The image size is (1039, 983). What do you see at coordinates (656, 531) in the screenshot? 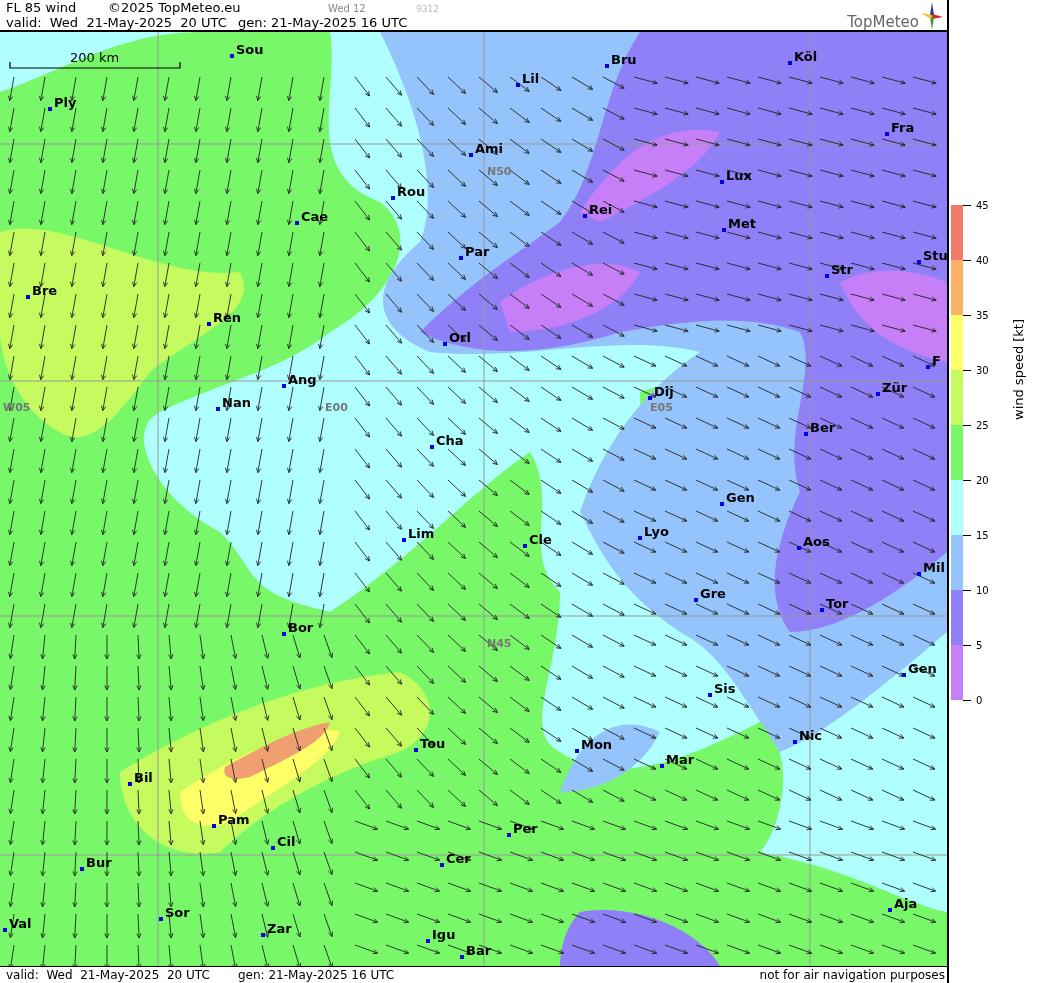
I see `city-label: Lyo` at bounding box center [656, 531].